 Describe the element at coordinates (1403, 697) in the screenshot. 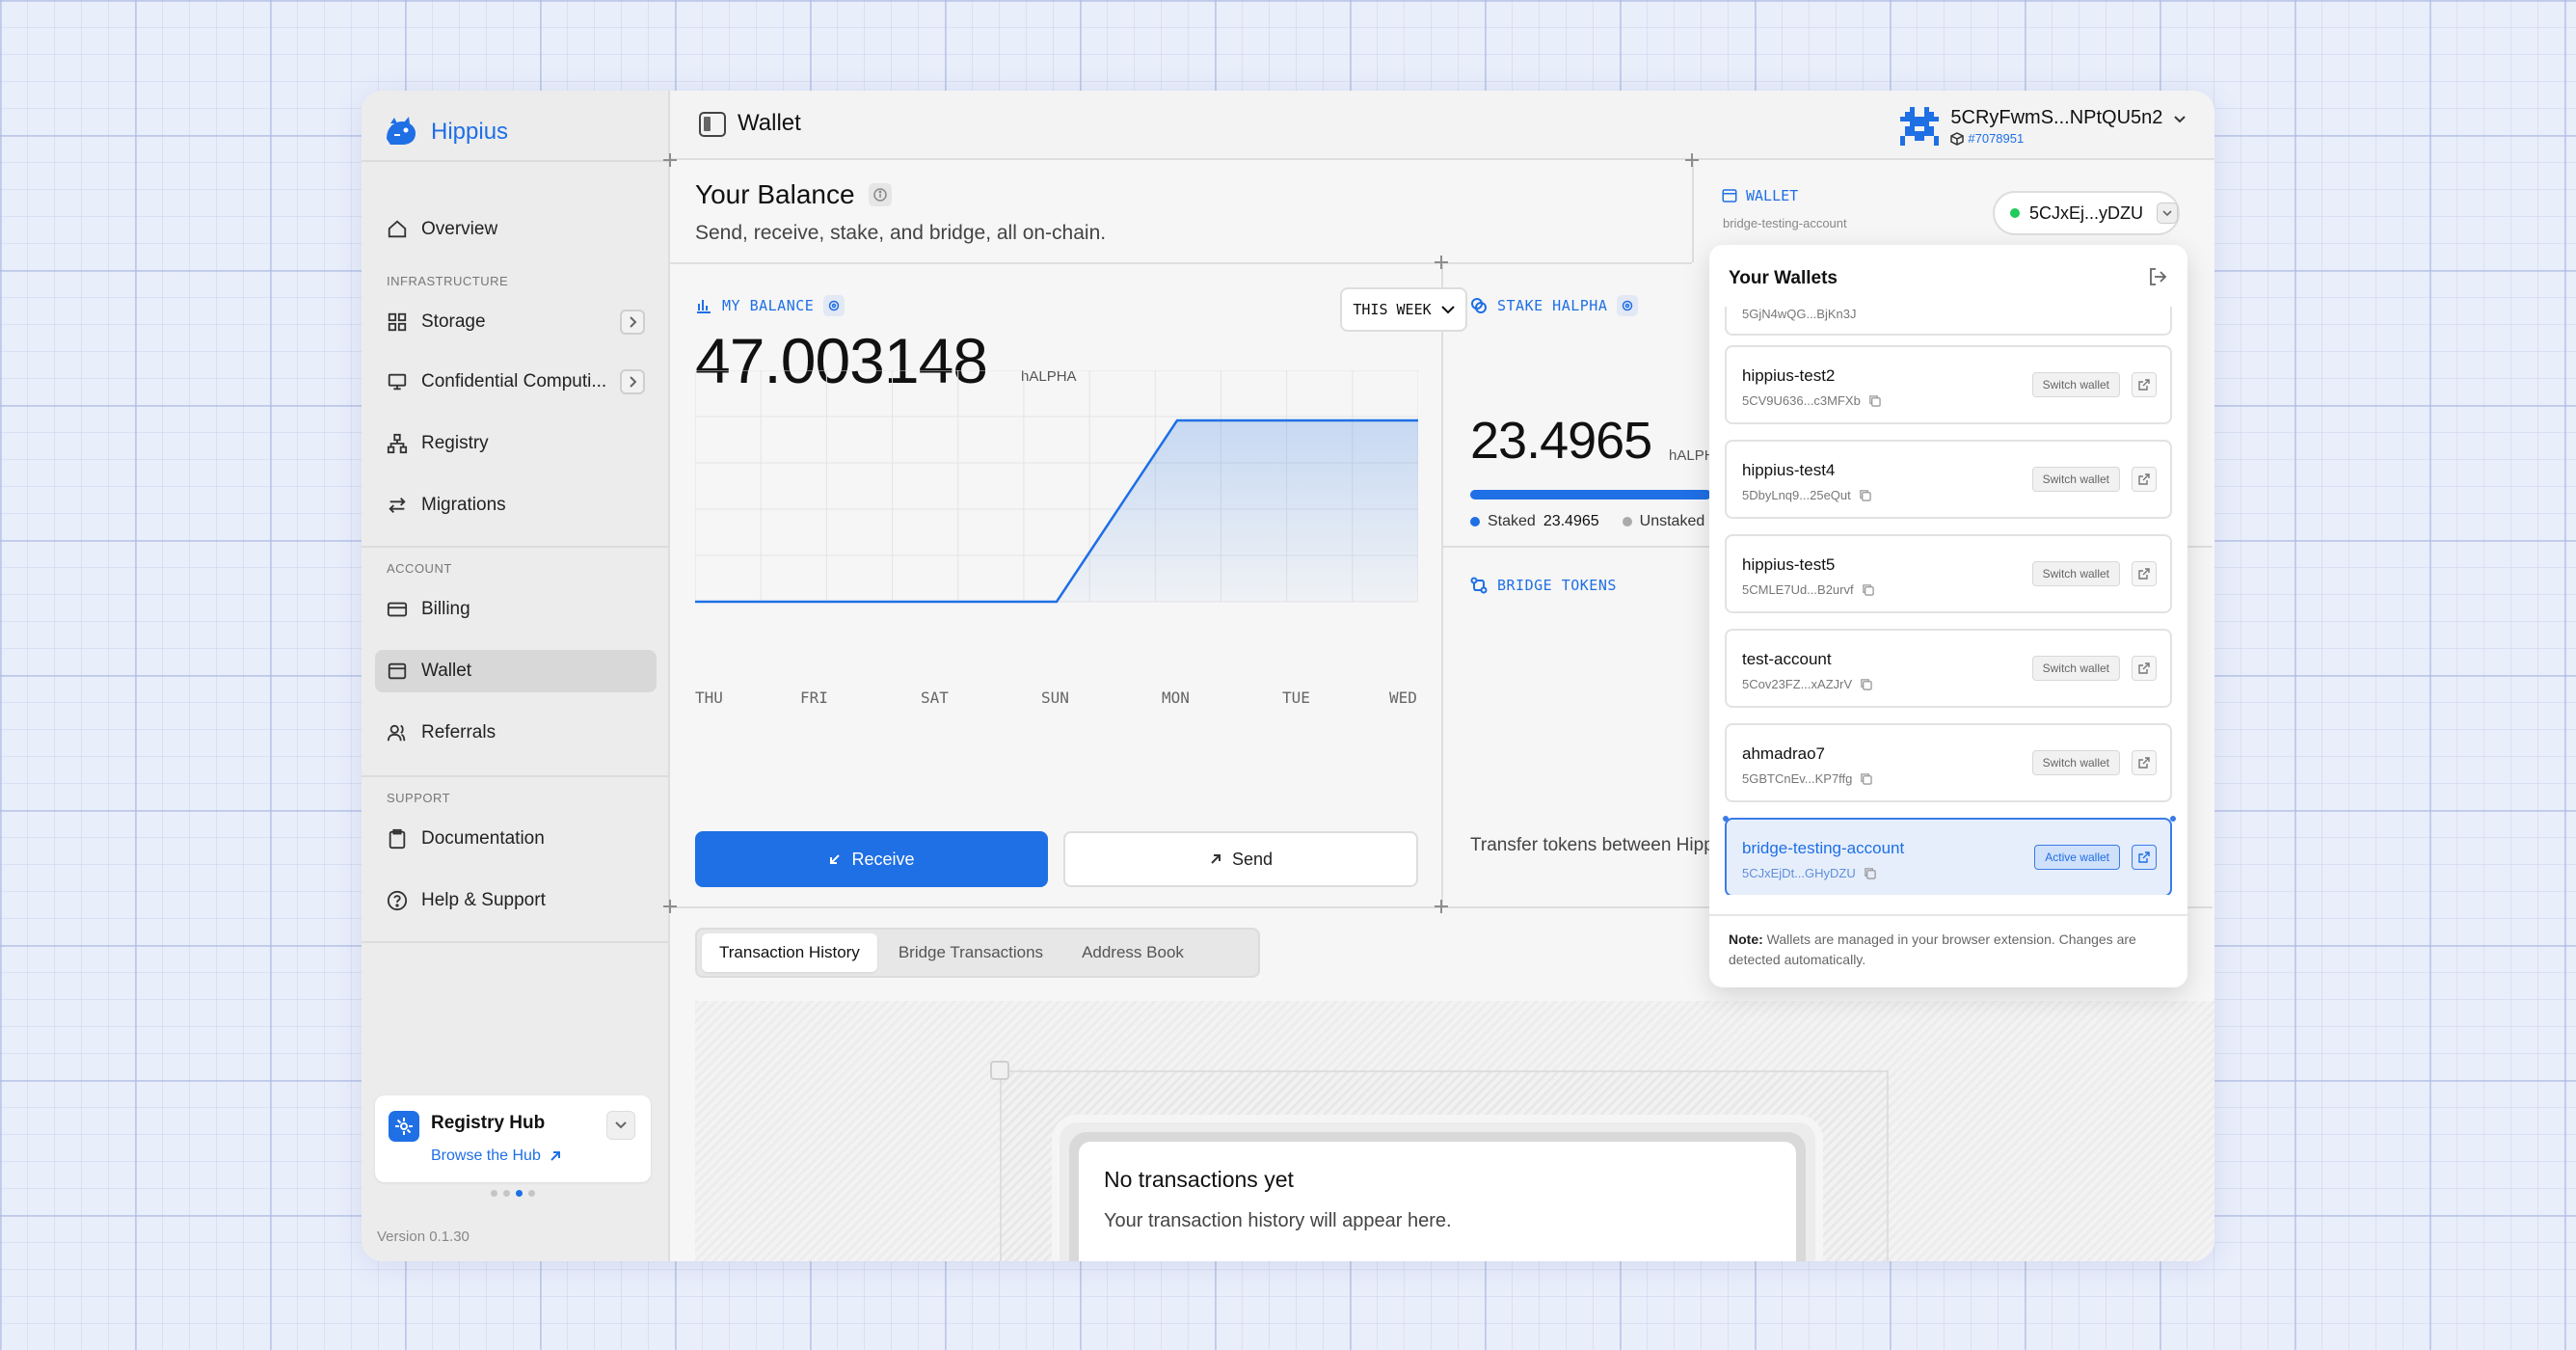

I see `x-tick-label: WED` at that location.